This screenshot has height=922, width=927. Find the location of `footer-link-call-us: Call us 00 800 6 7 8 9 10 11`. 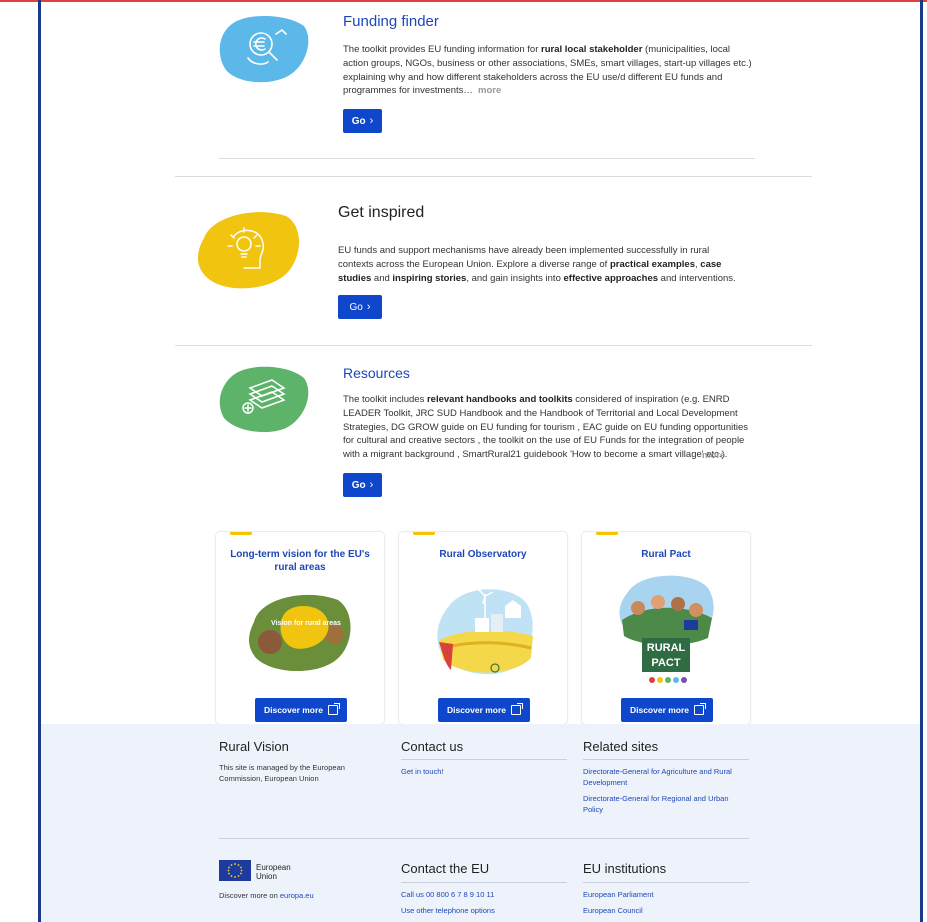

footer-link-call-us: Call us 00 800 6 7 8 9 10 11 is located at coordinates (447, 894).